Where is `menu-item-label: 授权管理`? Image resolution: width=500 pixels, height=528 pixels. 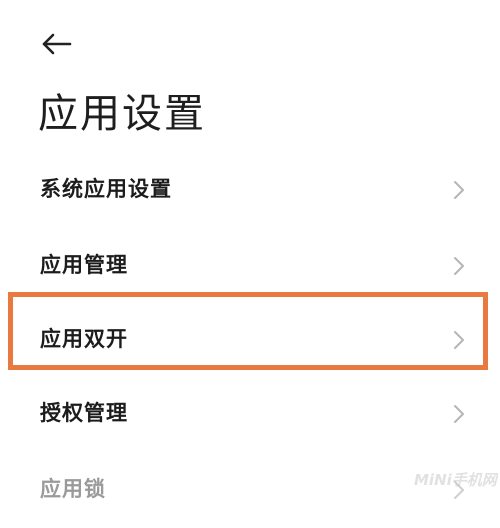
menu-item-label: 授权管理 is located at coordinates (84, 413).